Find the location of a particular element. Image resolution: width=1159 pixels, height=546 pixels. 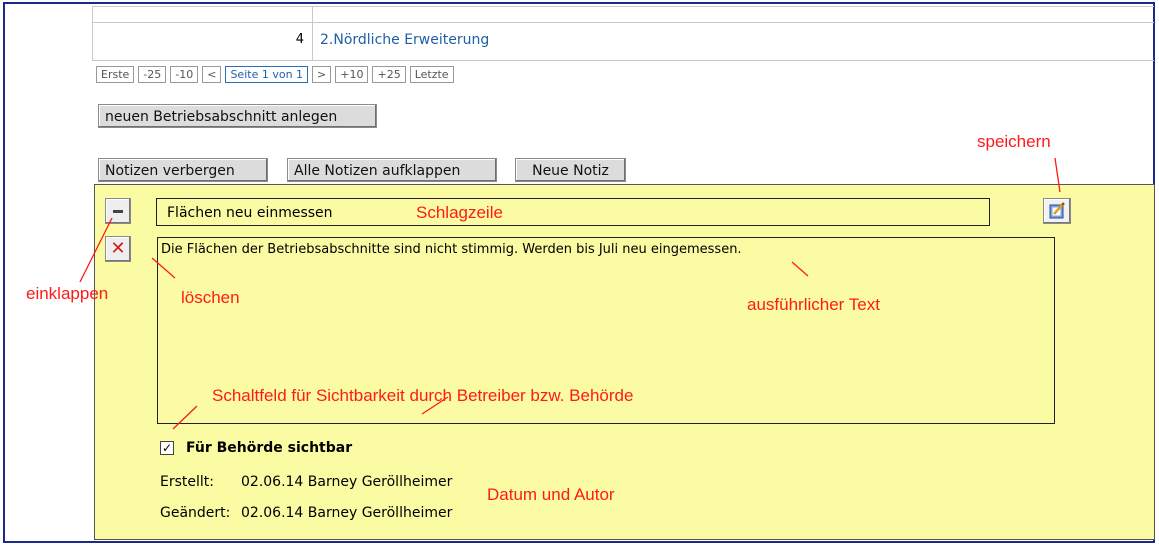

modified-label: Geändert: is located at coordinates (195, 513).